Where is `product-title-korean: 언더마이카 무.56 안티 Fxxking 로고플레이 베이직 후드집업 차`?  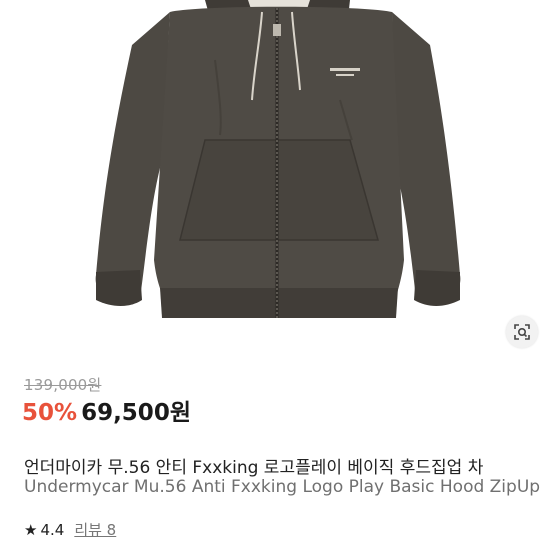 product-title-korean: 언더마이카 무.56 안티 Fxxking 로고플레이 베이직 후드집업 차 is located at coordinates (254, 468).